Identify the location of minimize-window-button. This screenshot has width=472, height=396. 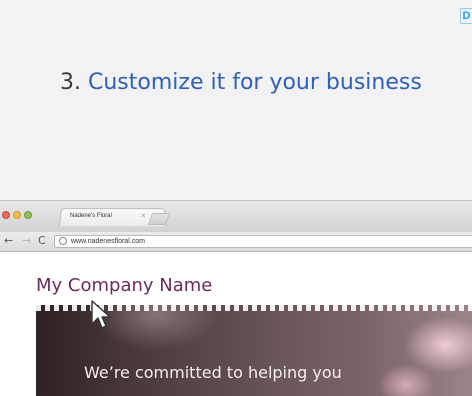
(17, 215).